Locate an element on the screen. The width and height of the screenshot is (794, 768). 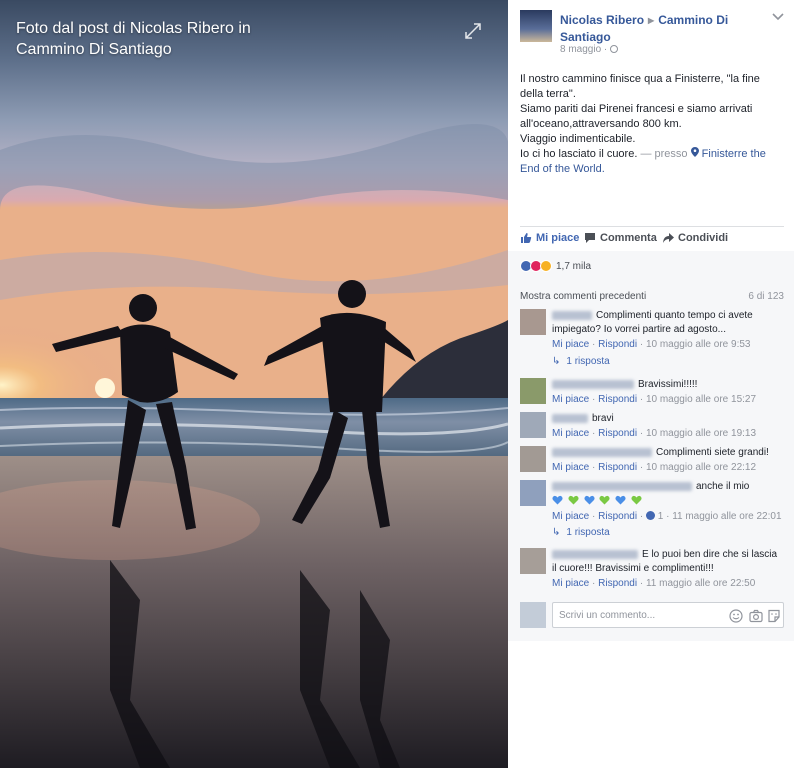
comment-button: Commenta is located at coordinates (620, 238).